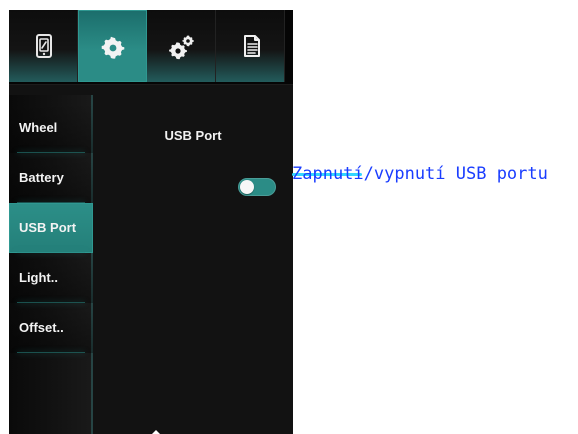 Image resolution: width=578 pixels, height=434 pixels. I want to click on sidebar-item-label: Offset.., so click(41, 327).